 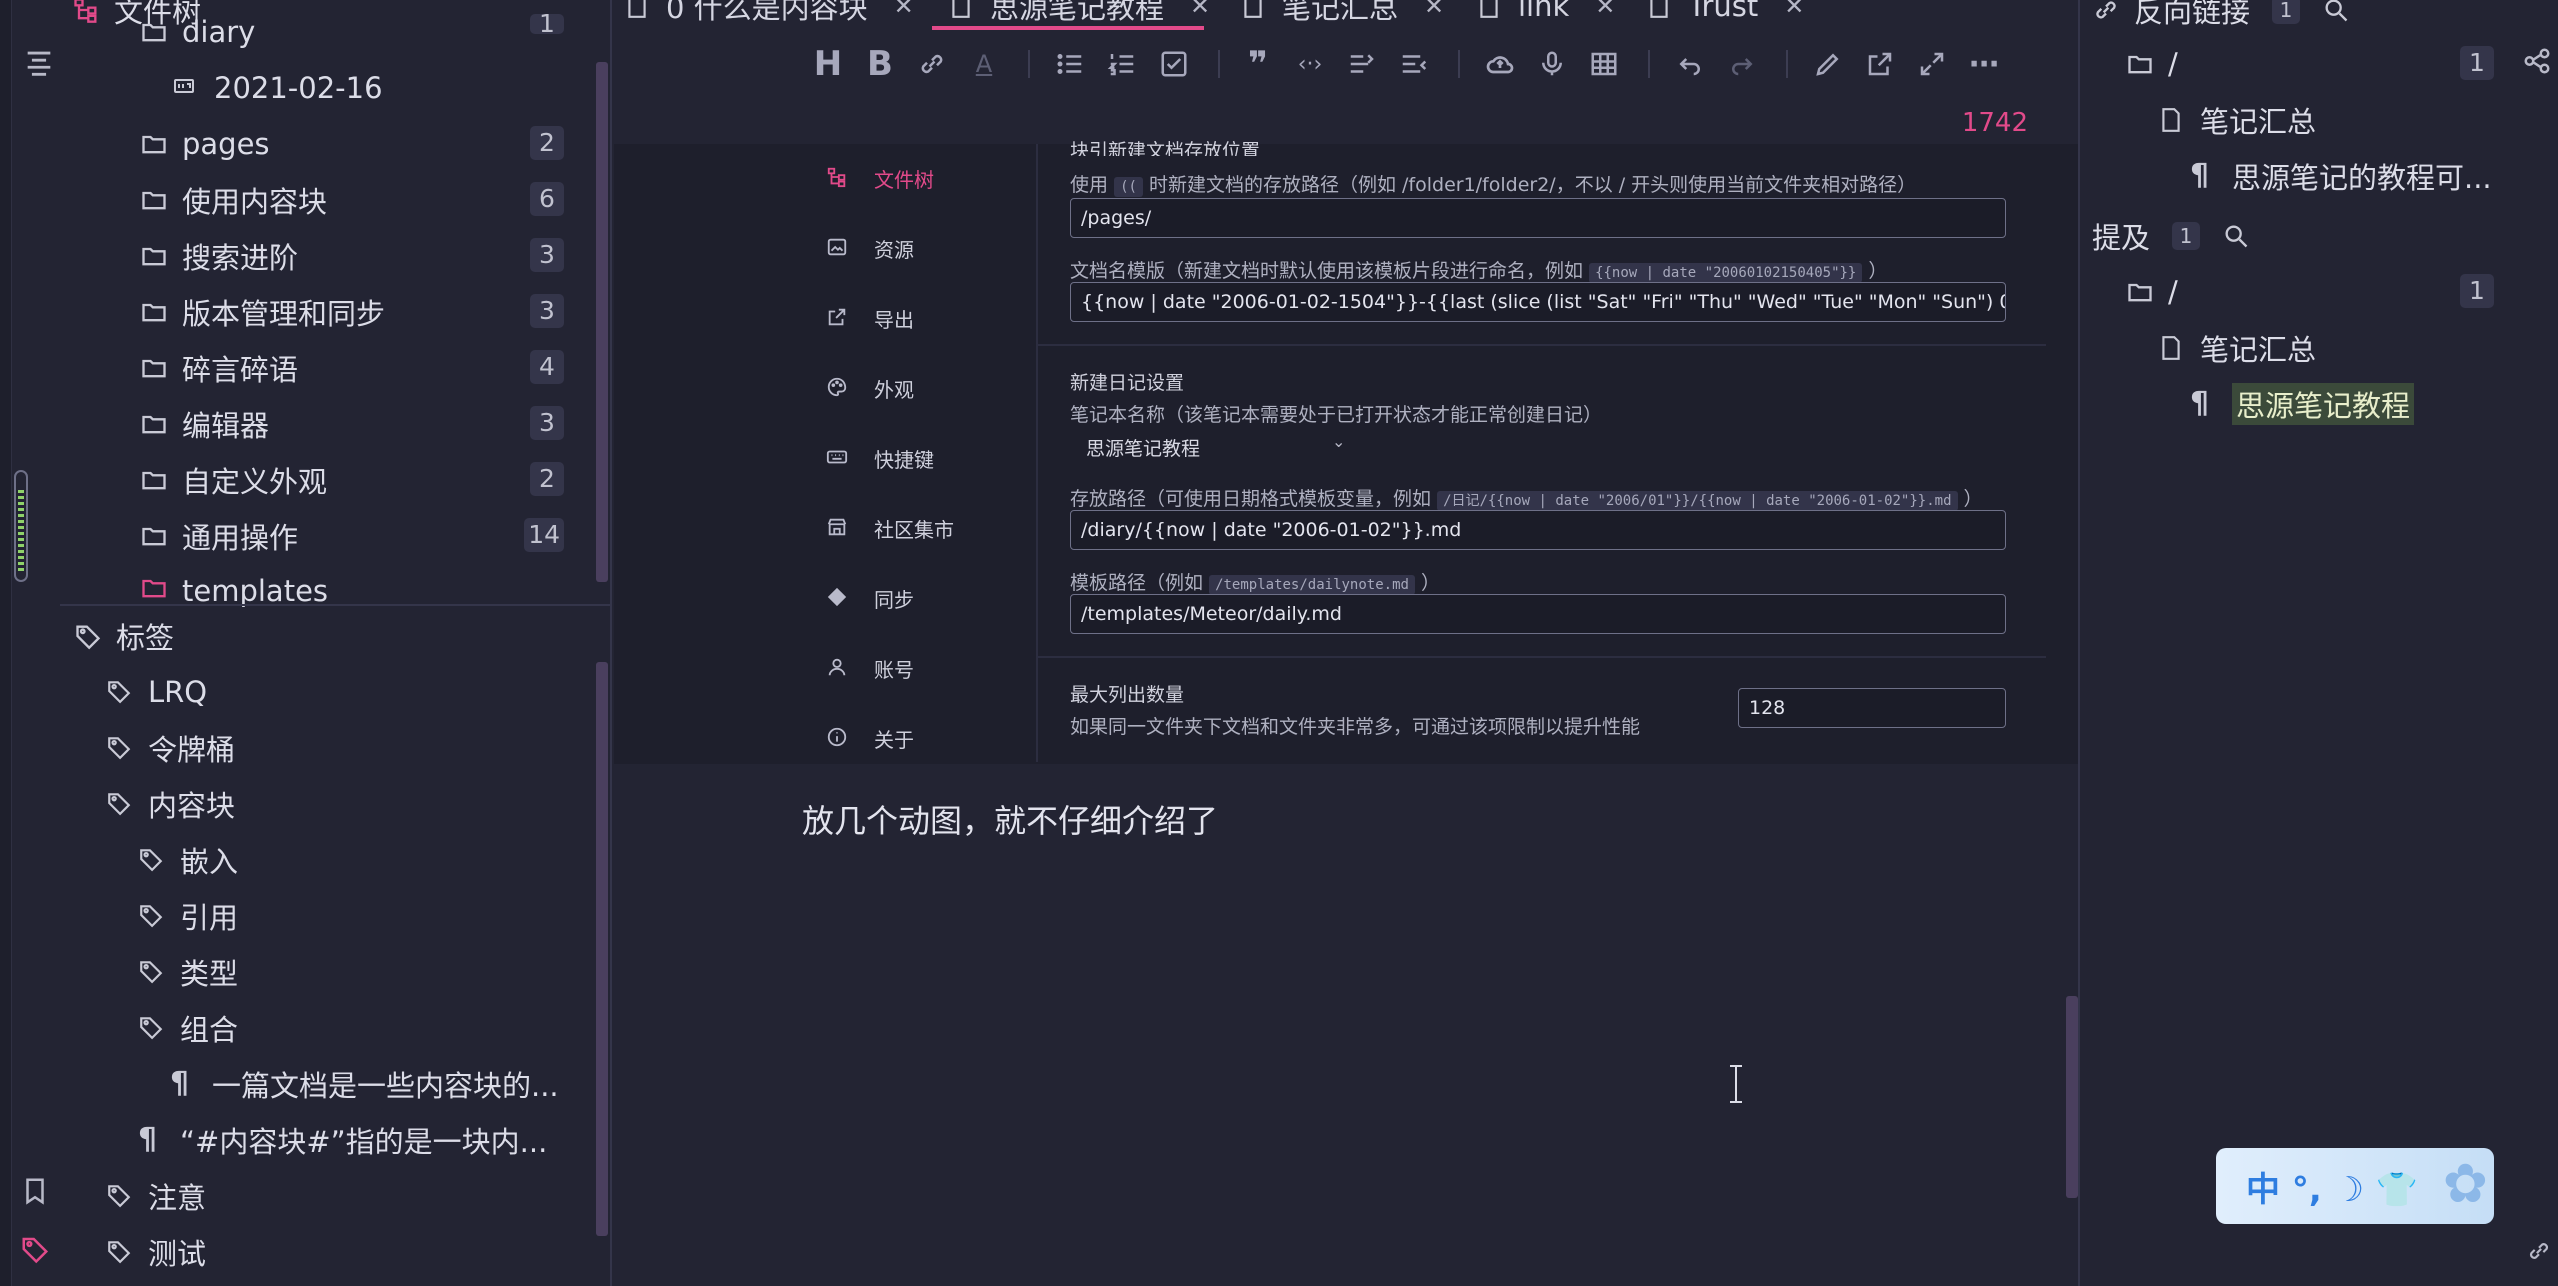 What do you see at coordinates (226, 426) in the screenshot?
I see `tree-item-label: 编辑器` at bounding box center [226, 426].